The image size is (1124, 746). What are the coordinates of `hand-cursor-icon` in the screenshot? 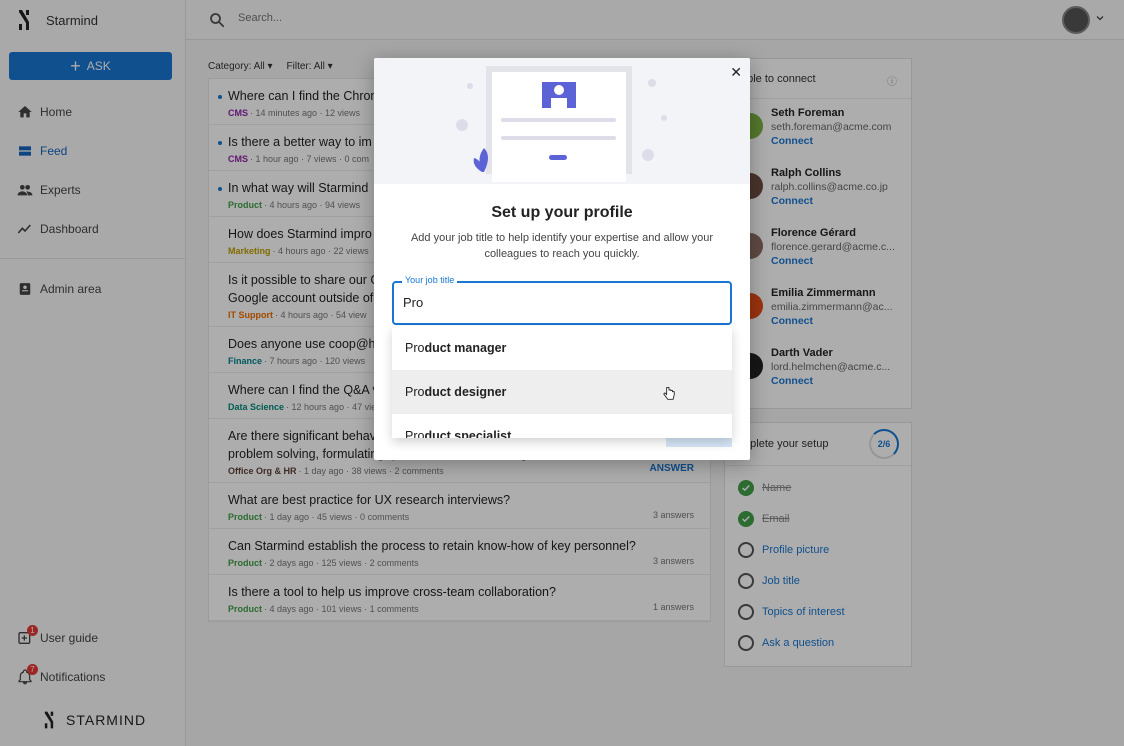 It's located at (669, 395).